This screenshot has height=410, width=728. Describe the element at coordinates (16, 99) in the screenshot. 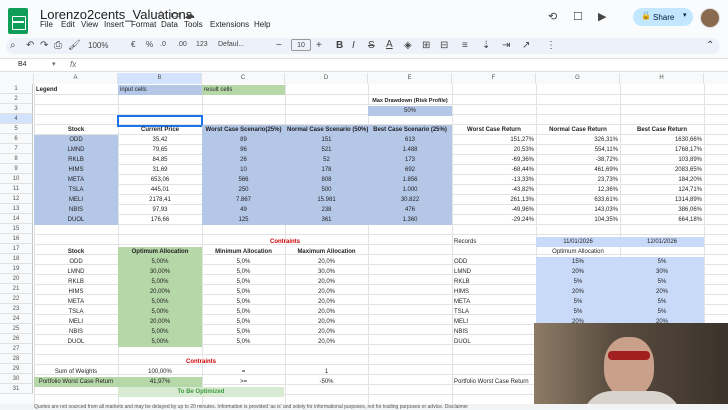

I see `row-header: 2` at that location.